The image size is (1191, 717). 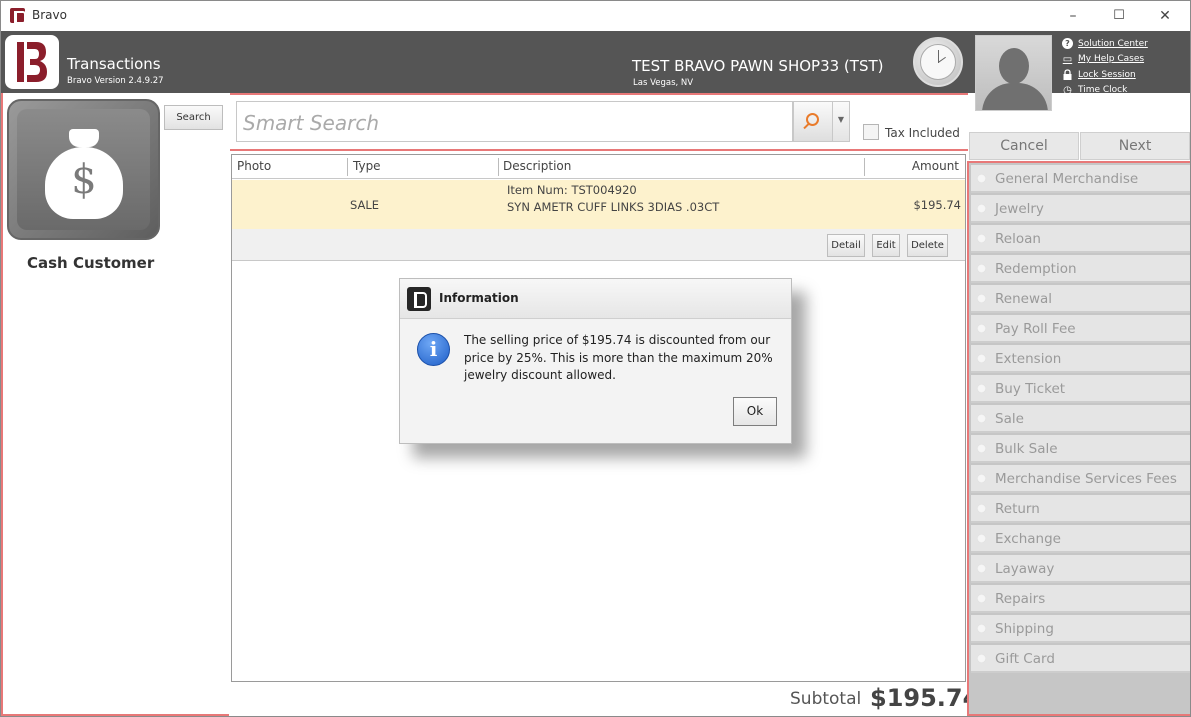 What do you see at coordinates (419, 299) in the screenshot?
I see `bravo-dialog-icon` at bounding box center [419, 299].